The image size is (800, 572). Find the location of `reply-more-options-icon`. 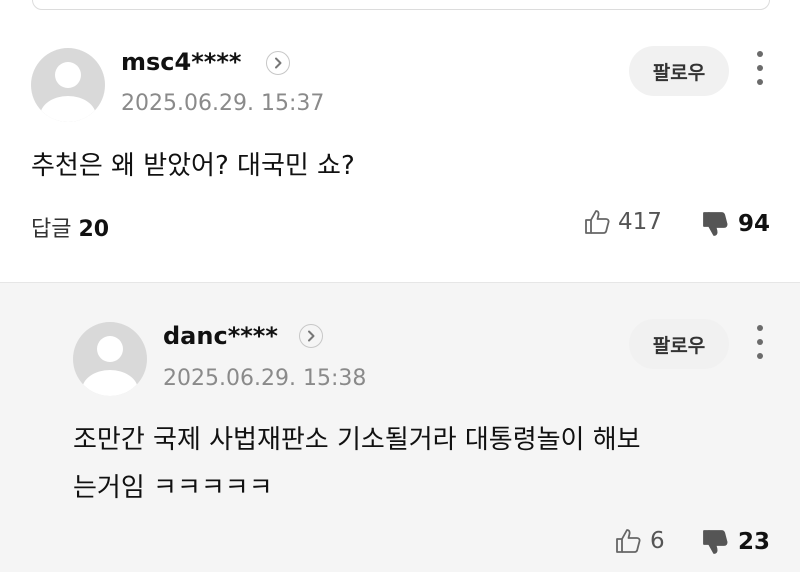

reply-more-options-icon is located at coordinates (760, 342).